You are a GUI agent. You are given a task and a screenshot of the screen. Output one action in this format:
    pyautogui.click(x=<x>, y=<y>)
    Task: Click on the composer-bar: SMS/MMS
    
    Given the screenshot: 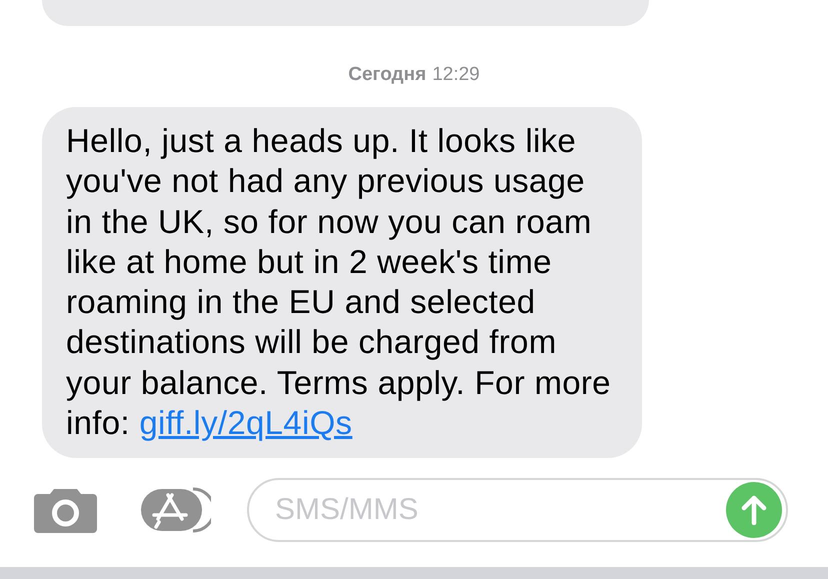 What is the action you would take?
    pyautogui.click(x=517, y=510)
    